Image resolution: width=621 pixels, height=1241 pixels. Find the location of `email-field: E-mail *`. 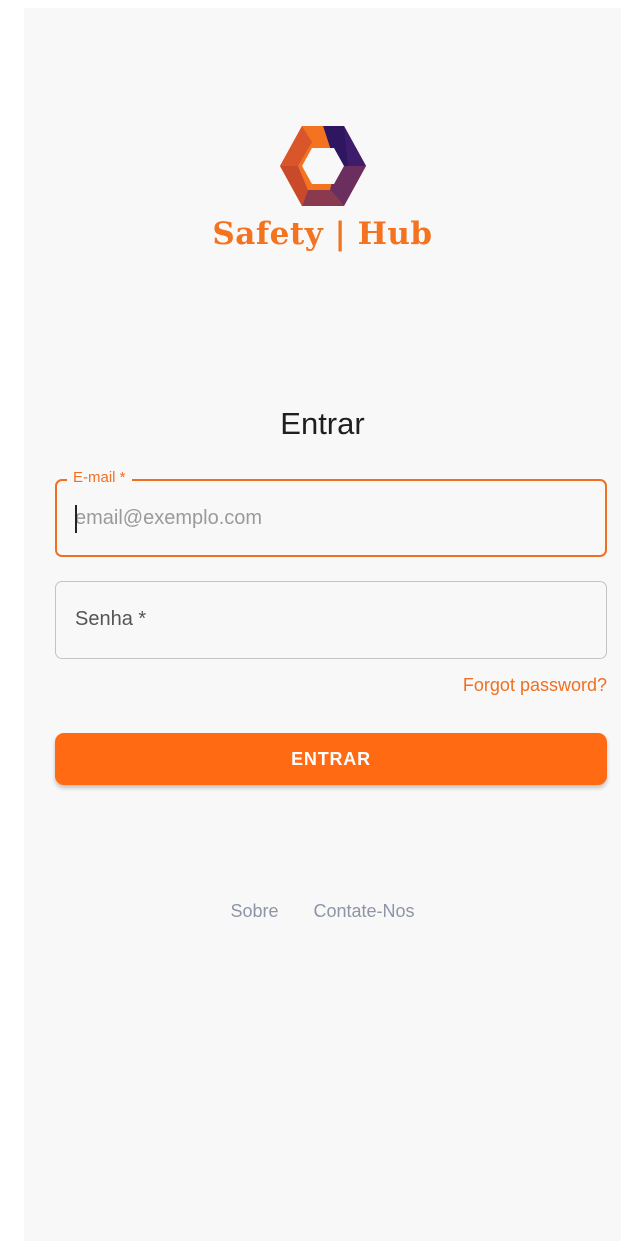

email-field: E-mail * is located at coordinates (331, 513).